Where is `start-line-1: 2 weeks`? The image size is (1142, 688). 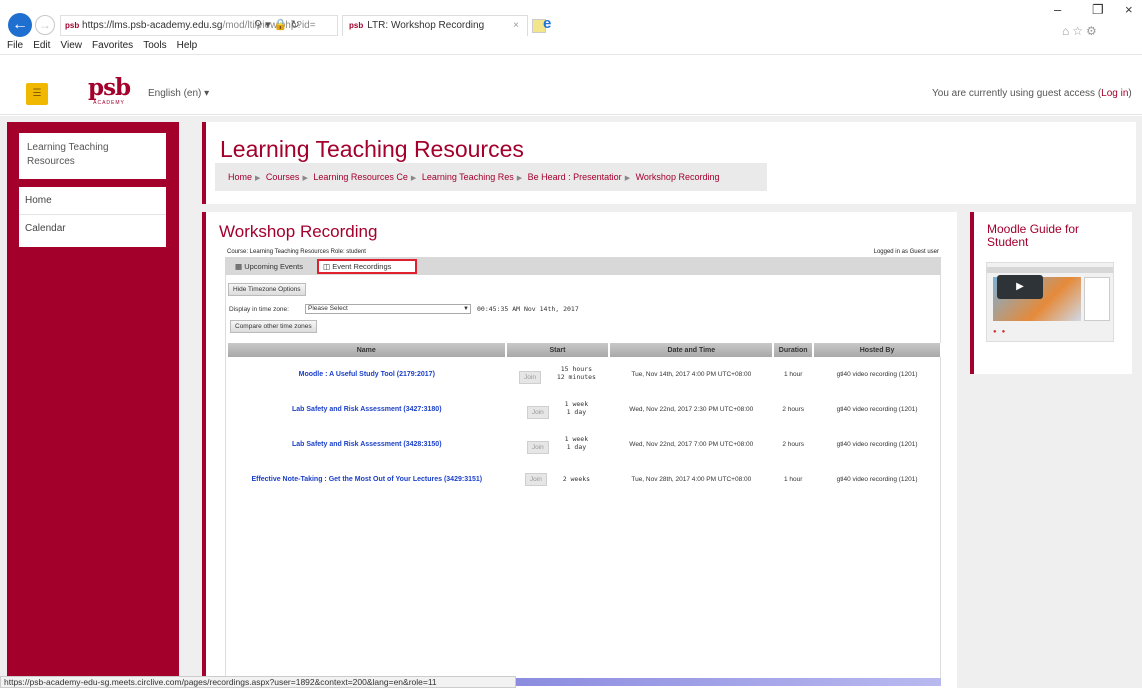
start-line-1: 2 weeks is located at coordinates (576, 479).